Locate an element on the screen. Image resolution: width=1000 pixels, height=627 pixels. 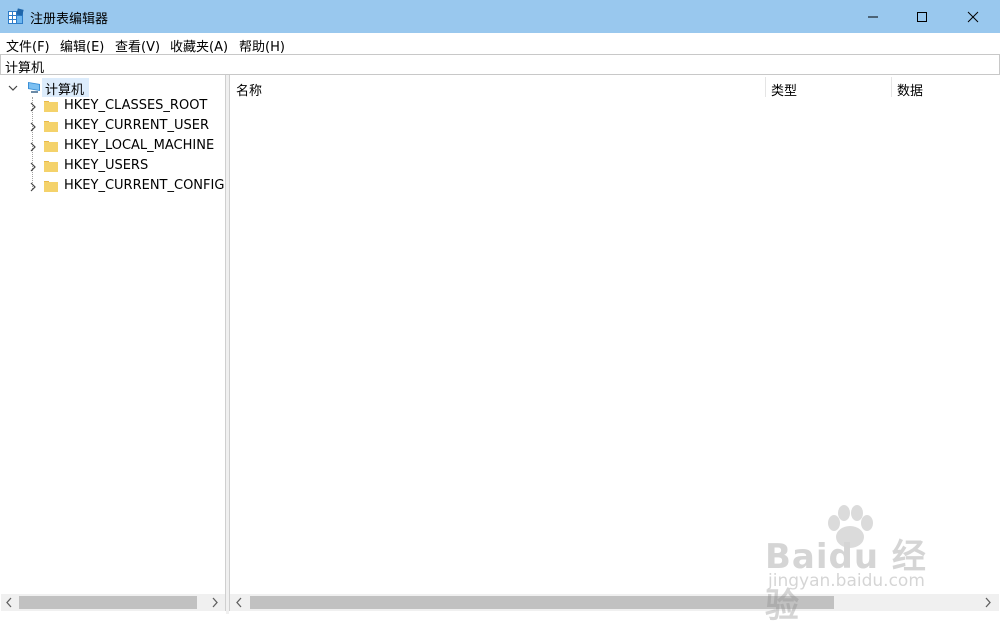
list-scroll-thumb is located at coordinates (542, 602).